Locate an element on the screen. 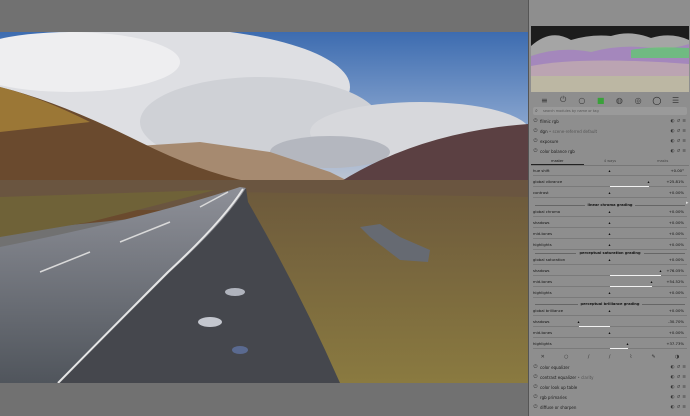 The height and width of the screenshot is (416, 690). slider-highlights: highlights +37.73% is located at coordinates (610, 345).